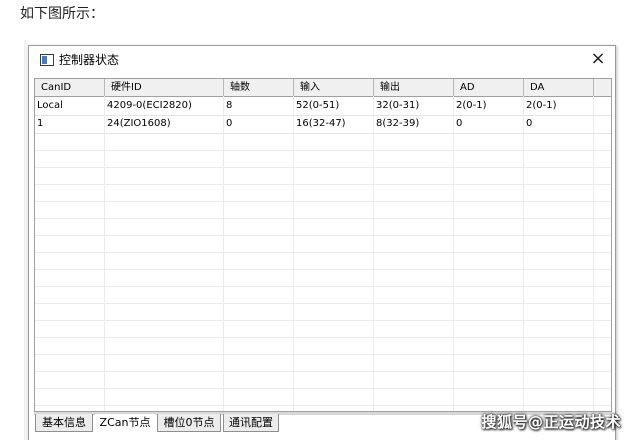 The image size is (637, 440). I want to click on cell-col-output: 8(32-39), so click(414, 124).